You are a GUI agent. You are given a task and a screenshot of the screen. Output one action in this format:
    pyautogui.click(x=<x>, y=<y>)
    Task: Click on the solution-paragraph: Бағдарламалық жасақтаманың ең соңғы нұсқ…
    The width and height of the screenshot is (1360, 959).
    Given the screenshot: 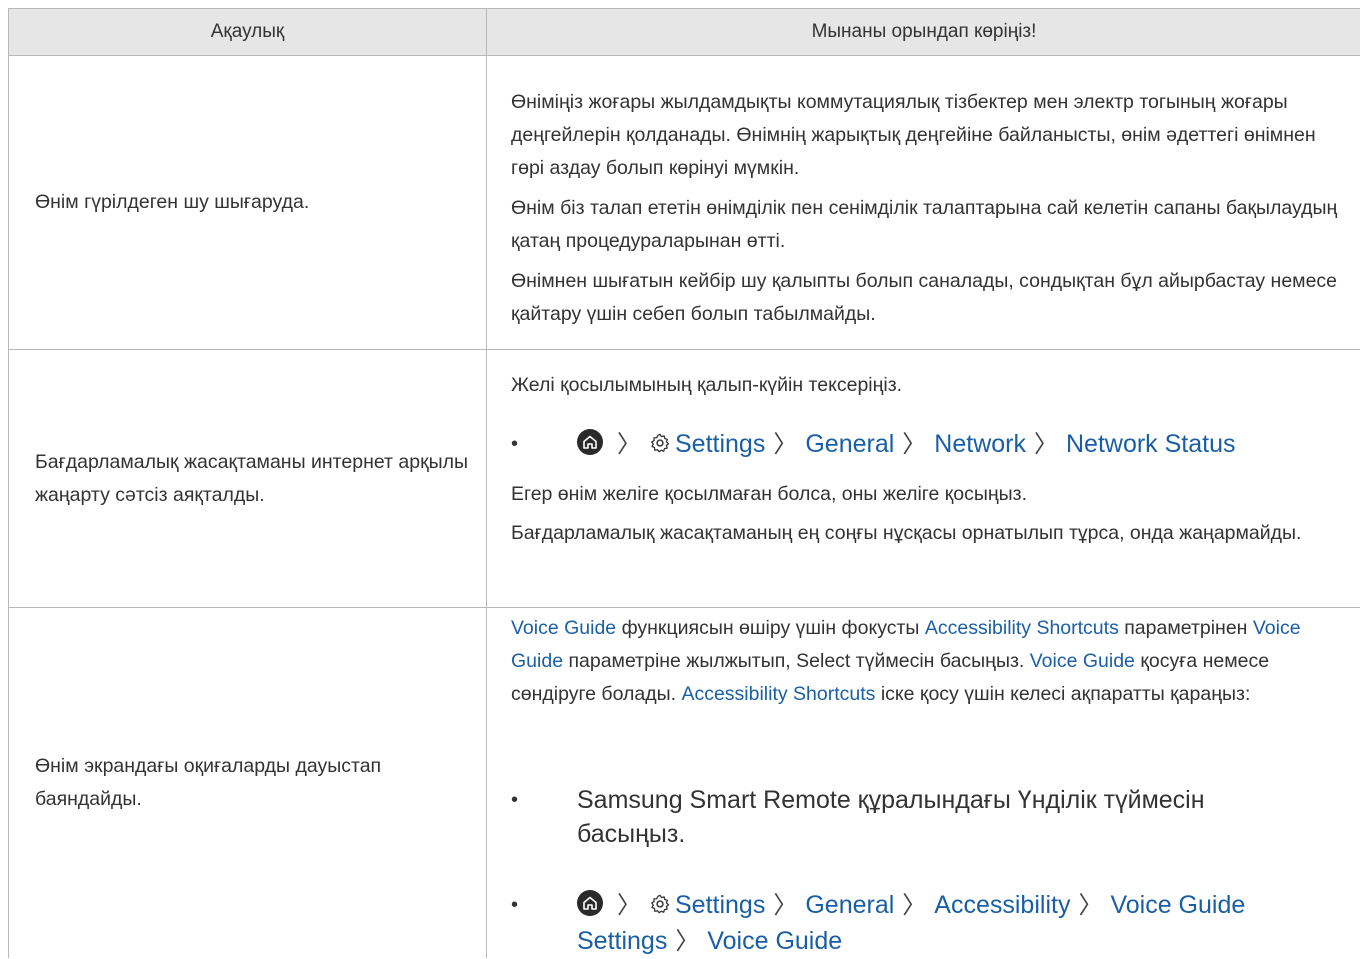 What is the action you would take?
    pyautogui.click(x=906, y=533)
    